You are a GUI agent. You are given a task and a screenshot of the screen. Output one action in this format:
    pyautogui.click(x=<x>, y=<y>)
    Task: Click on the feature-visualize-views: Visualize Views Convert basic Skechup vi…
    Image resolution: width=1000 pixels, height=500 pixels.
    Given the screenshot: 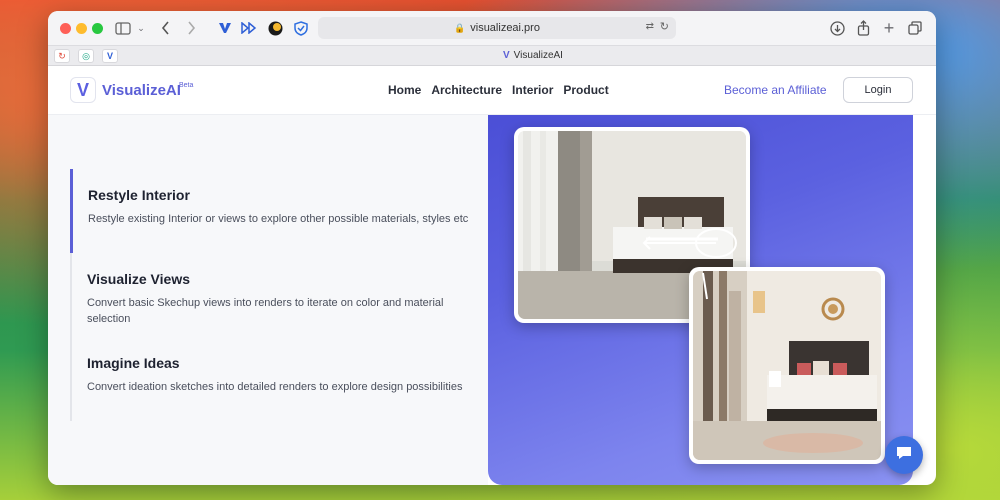 What is the action you would take?
    pyautogui.click(x=275, y=295)
    